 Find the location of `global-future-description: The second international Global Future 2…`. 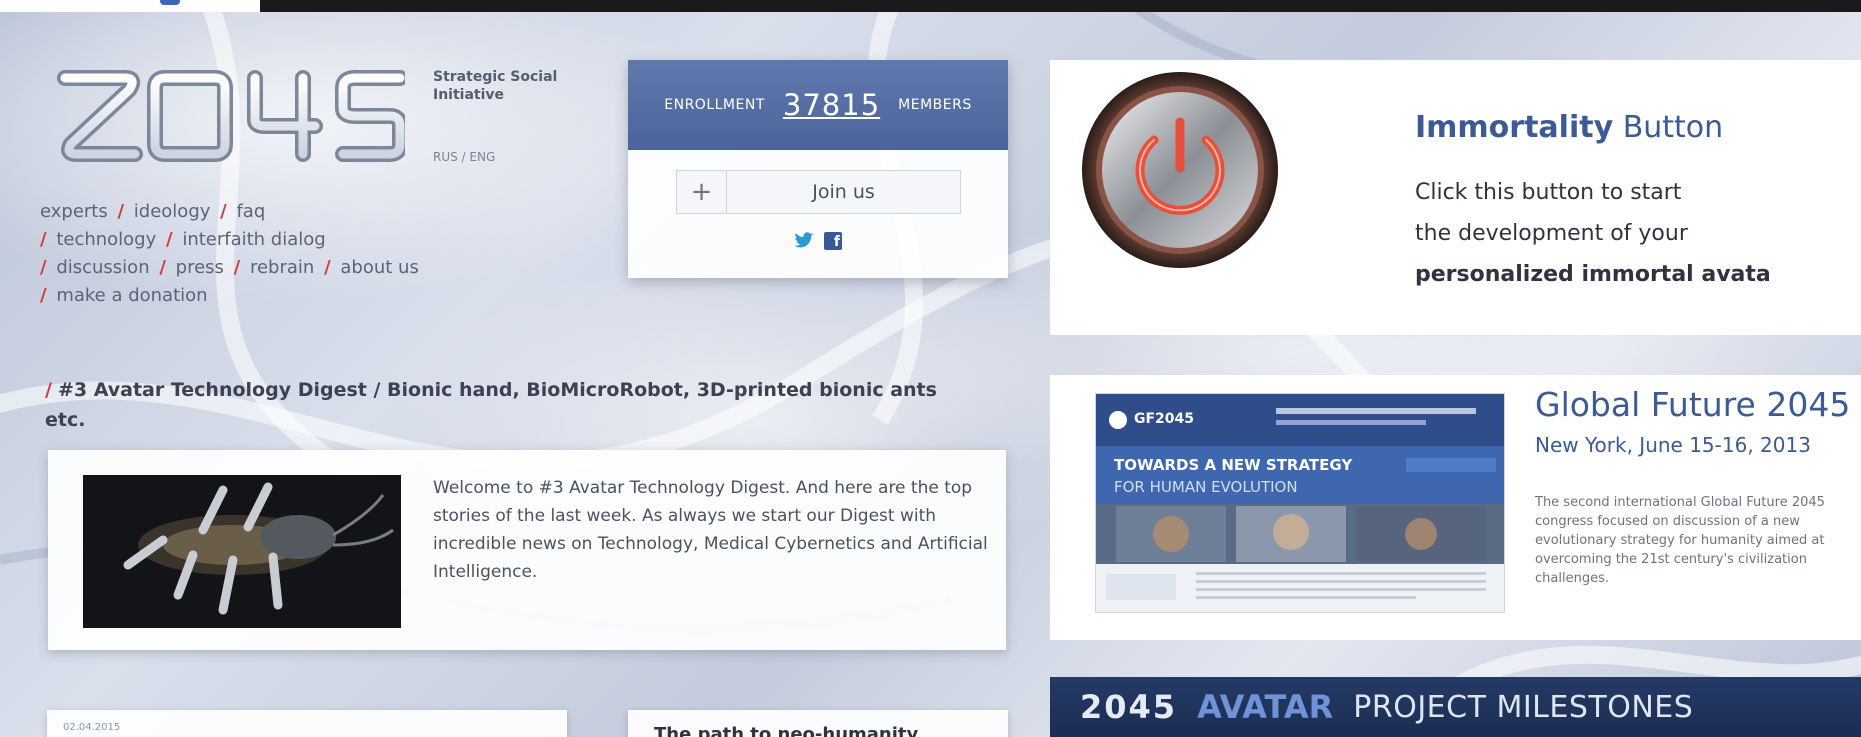

global-future-description: The second international Global Future 2… is located at coordinates (1680, 540).